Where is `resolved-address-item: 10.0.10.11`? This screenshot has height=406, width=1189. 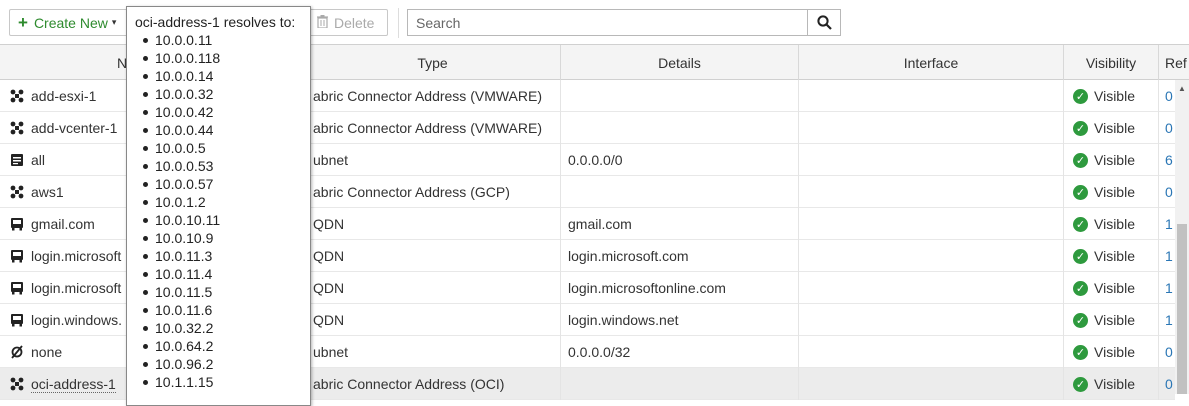 resolved-address-item: 10.0.10.11 is located at coordinates (222, 220).